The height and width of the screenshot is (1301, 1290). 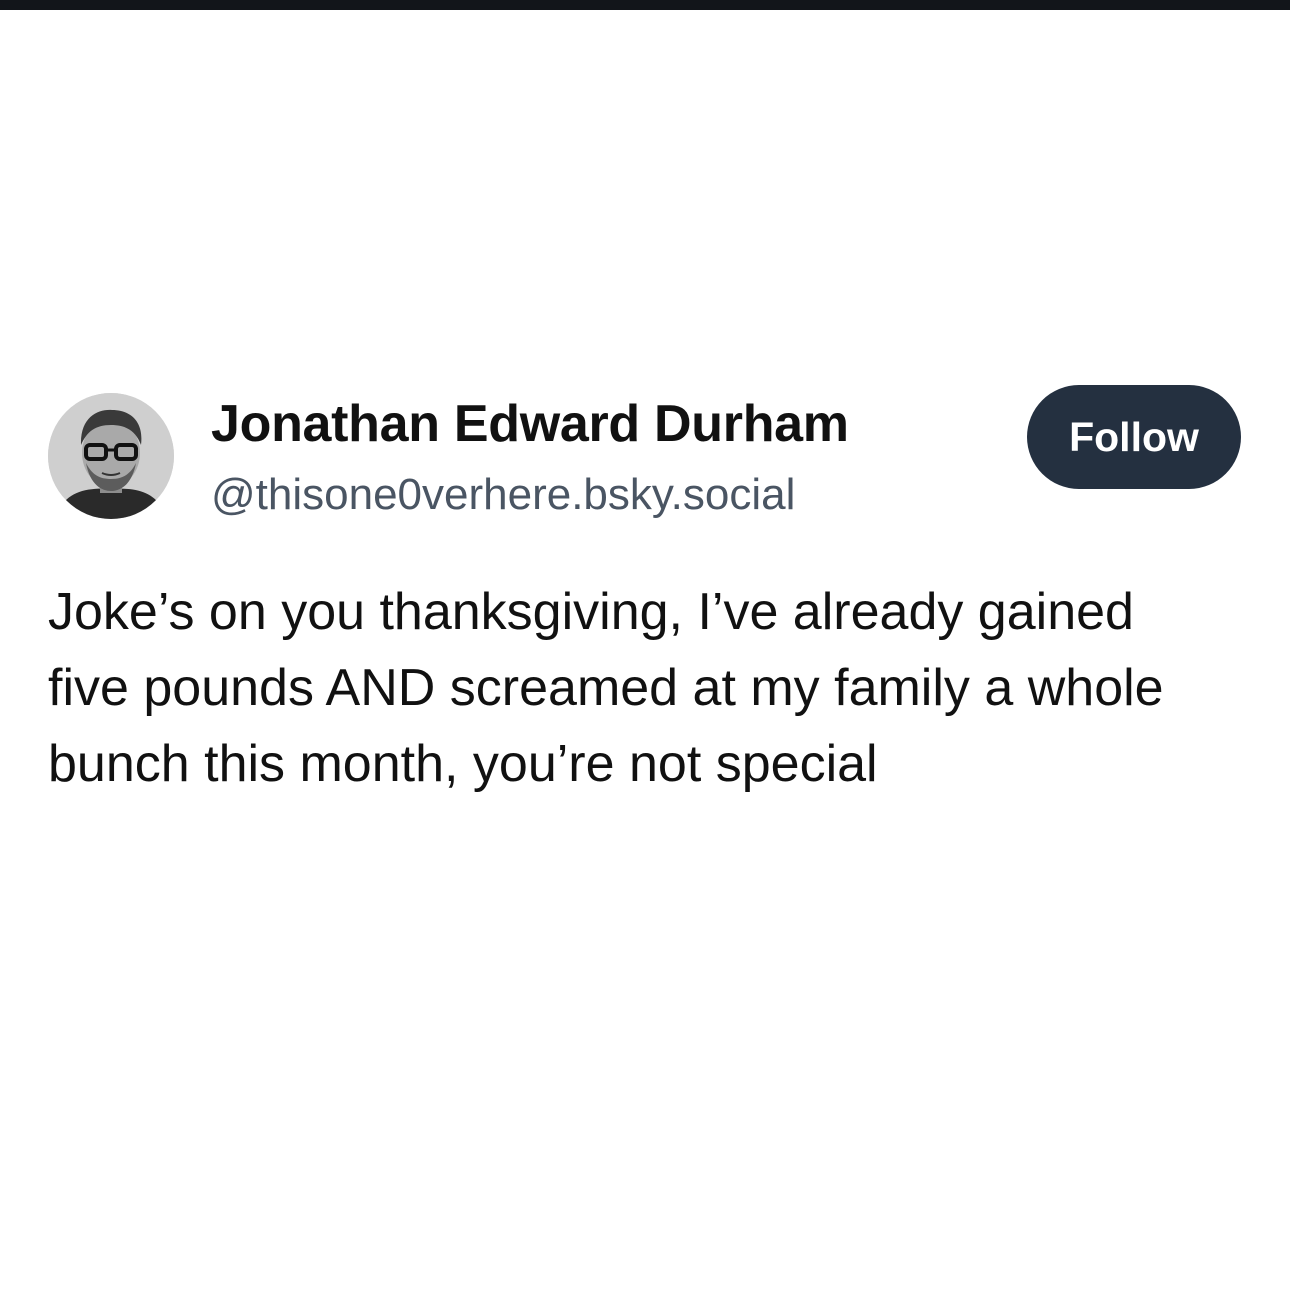 What do you see at coordinates (503, 495) in the screenshot?
I see `author-handle: @thisone0verhere.bsky.social` at bounding box center [503, 495].